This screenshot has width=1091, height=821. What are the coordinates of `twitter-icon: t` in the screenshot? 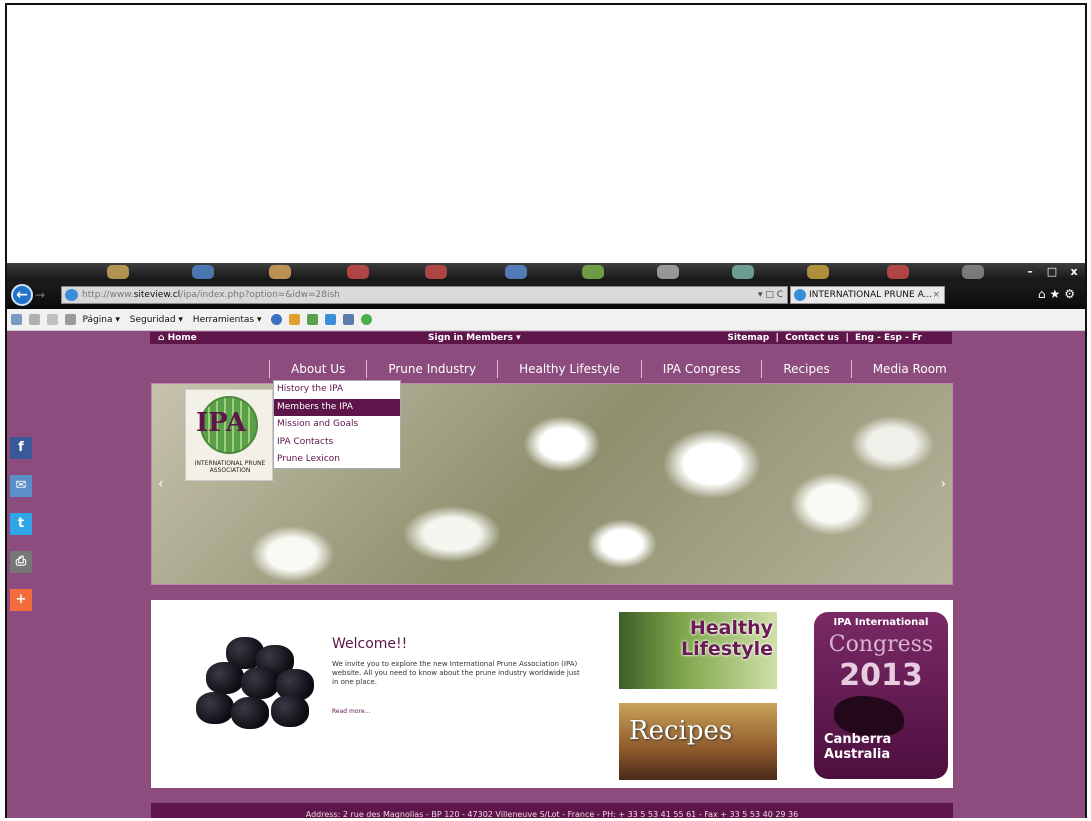 It's located at (21, 524).